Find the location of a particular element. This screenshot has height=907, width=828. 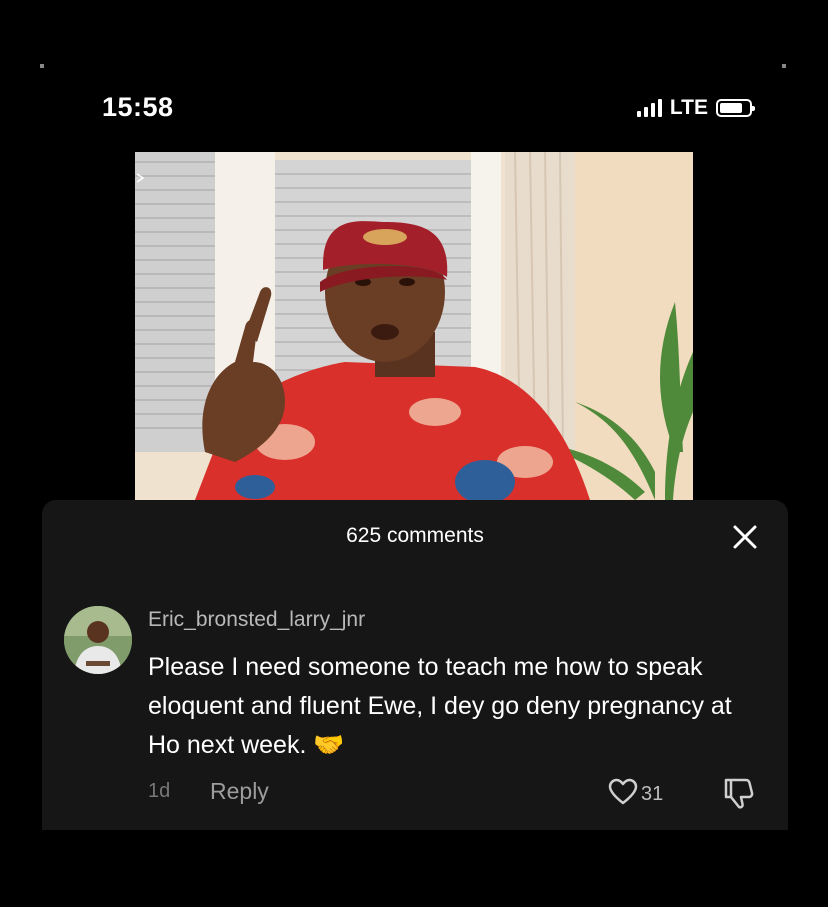

like-count: 31 is located at coordinates (652, 794).